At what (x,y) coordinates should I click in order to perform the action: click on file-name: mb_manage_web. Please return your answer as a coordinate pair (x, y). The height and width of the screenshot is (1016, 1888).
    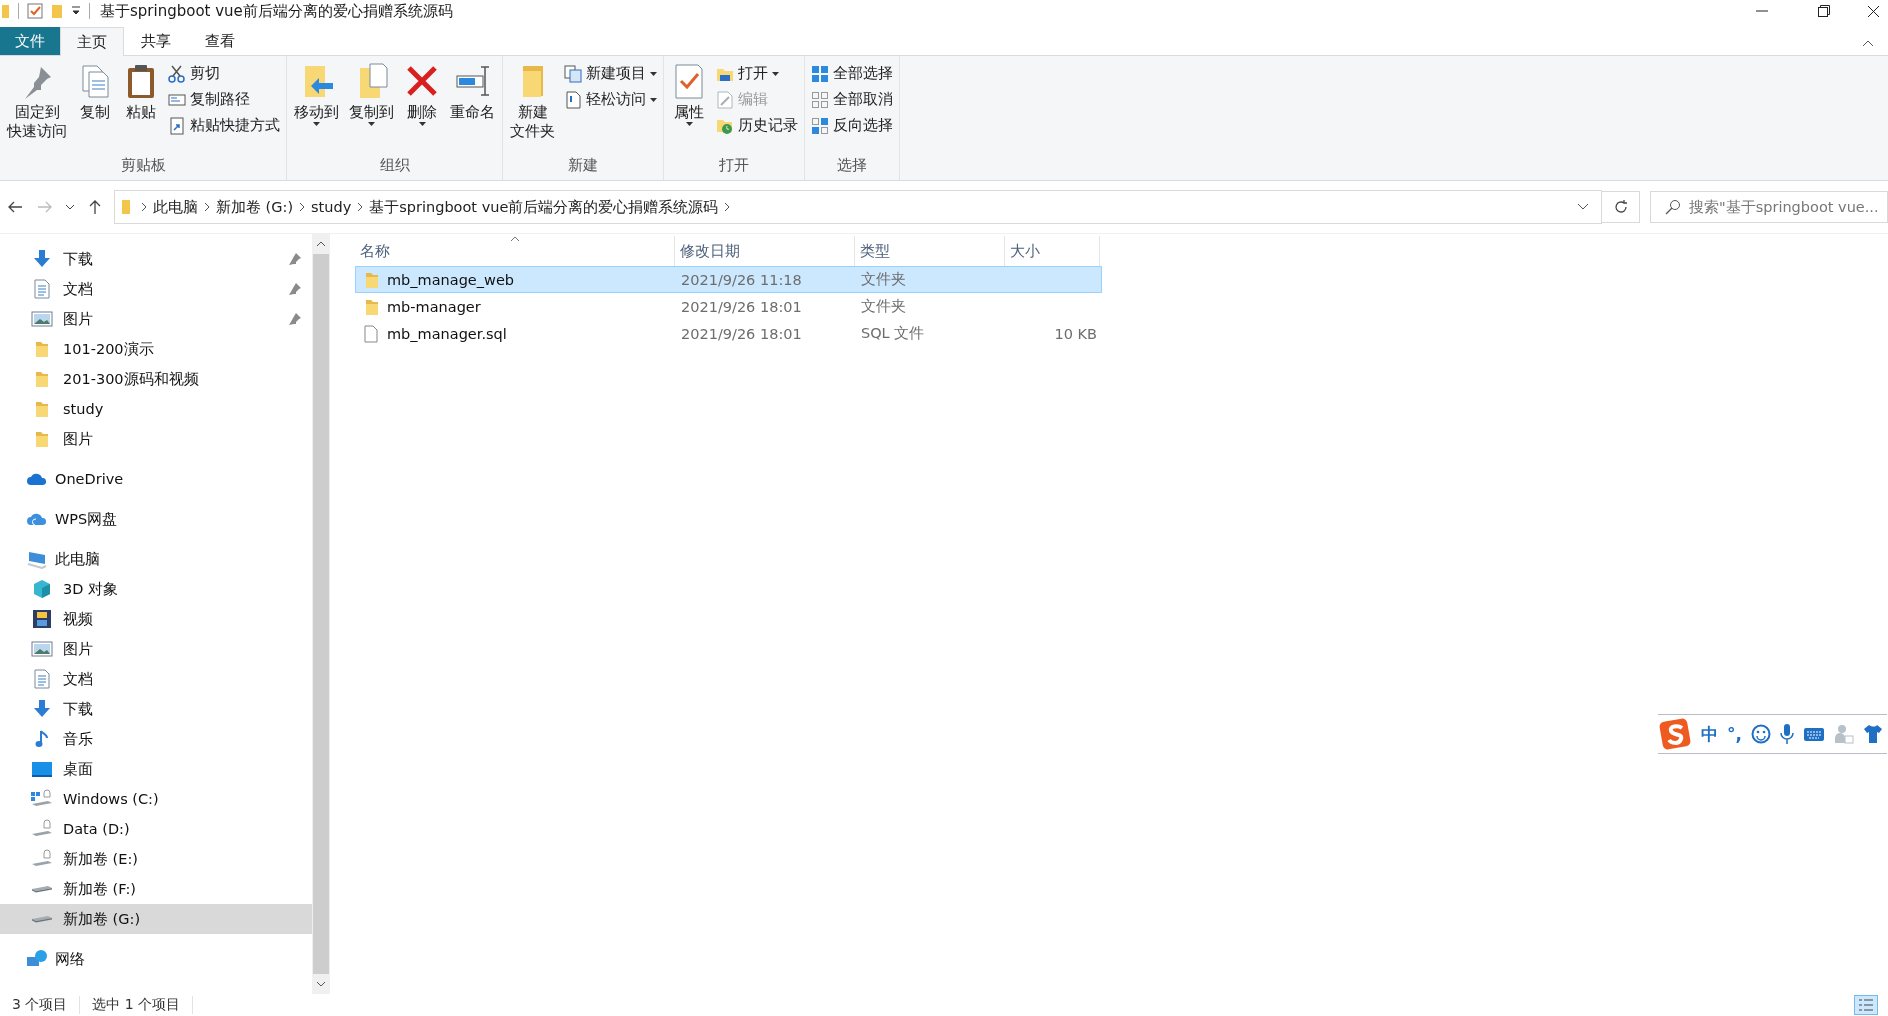
    Looking at the image, I should click on (451, 279).